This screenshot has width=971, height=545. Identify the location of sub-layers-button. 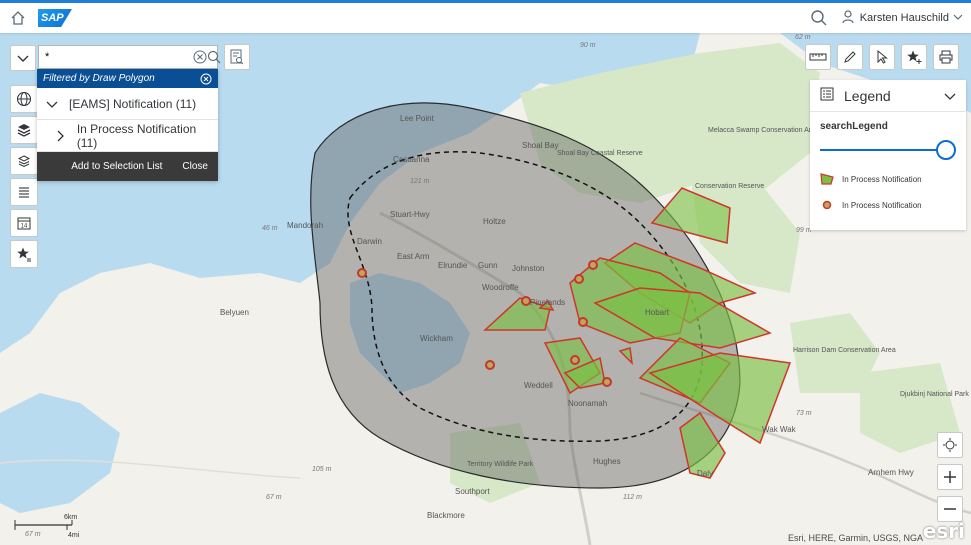
(24, 161).